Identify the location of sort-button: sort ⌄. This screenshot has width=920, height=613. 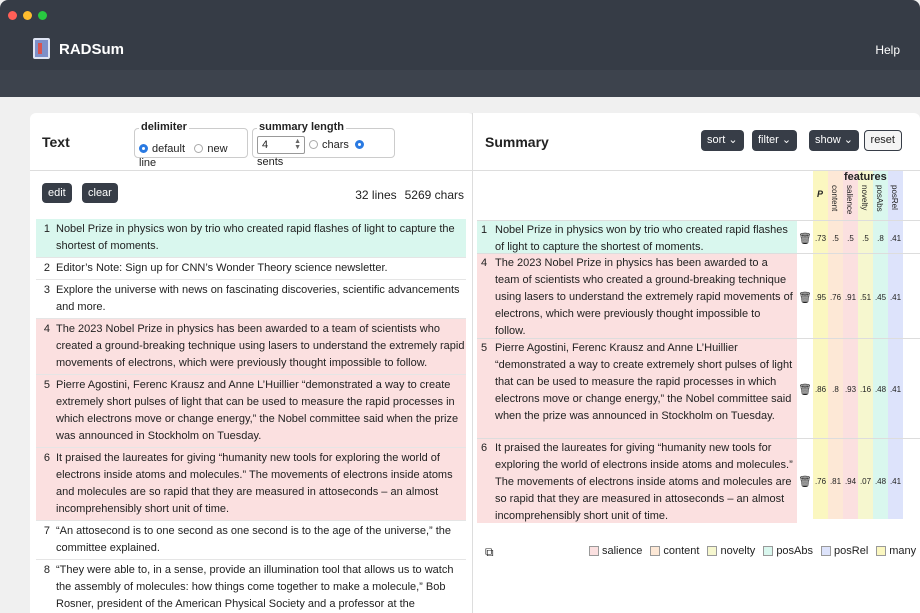
(722, 140).